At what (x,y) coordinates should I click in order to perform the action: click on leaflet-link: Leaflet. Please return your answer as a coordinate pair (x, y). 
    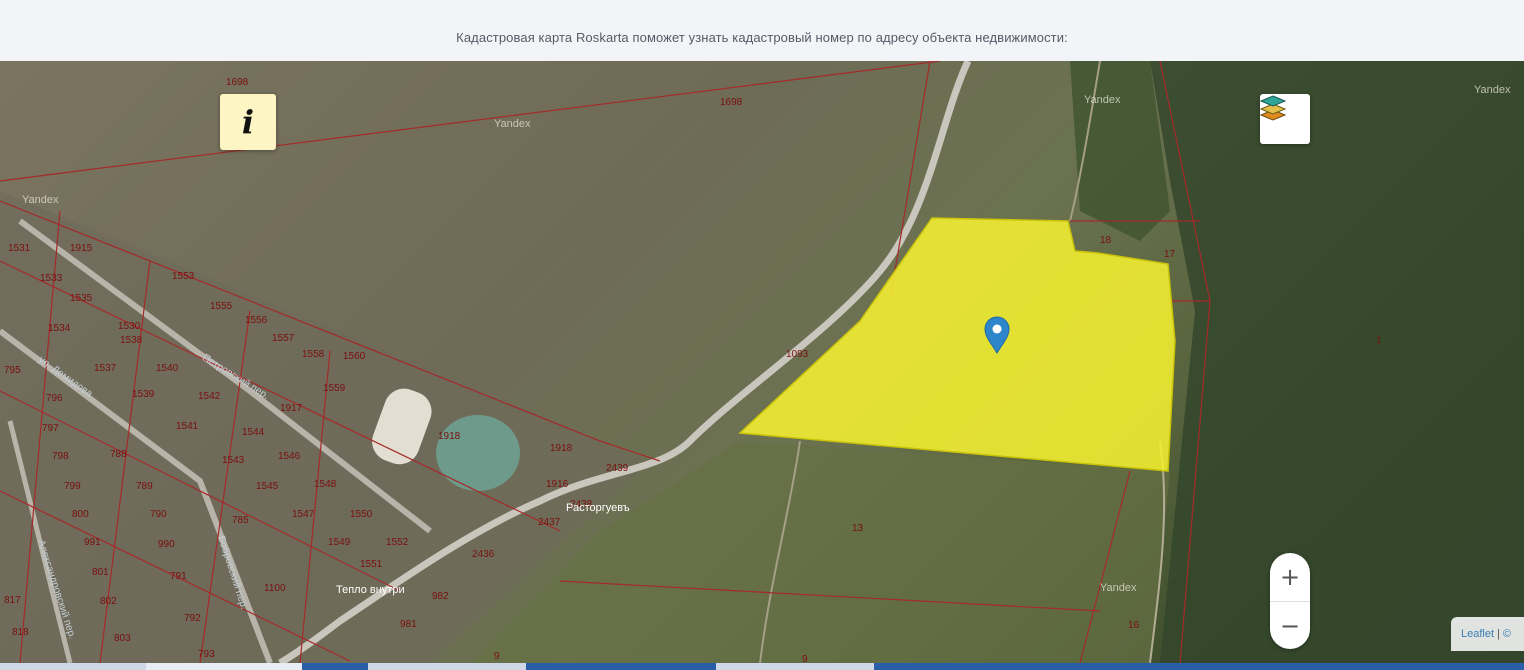
    Looking at the image, I should click on (1477, 634).